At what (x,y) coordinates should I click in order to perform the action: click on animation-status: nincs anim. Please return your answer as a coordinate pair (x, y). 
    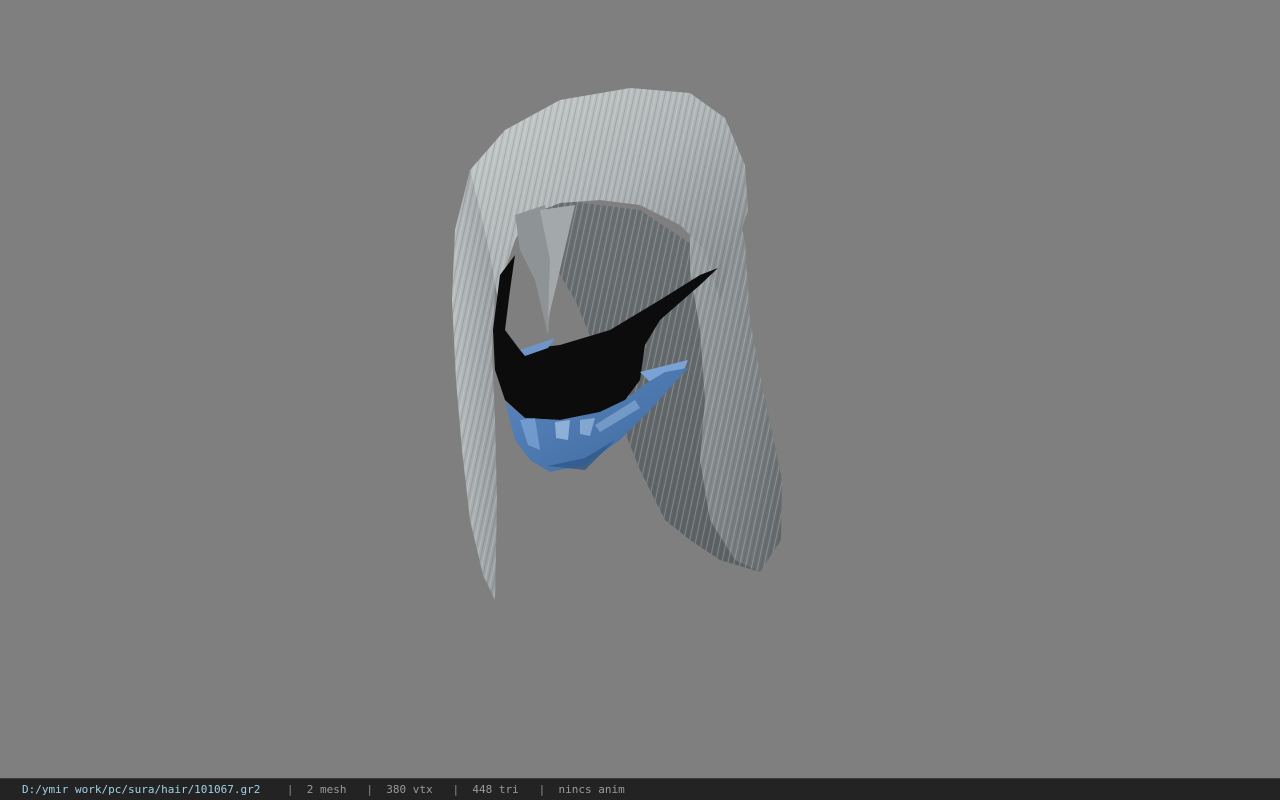
    Looking at the image, I should click on (591, 789).